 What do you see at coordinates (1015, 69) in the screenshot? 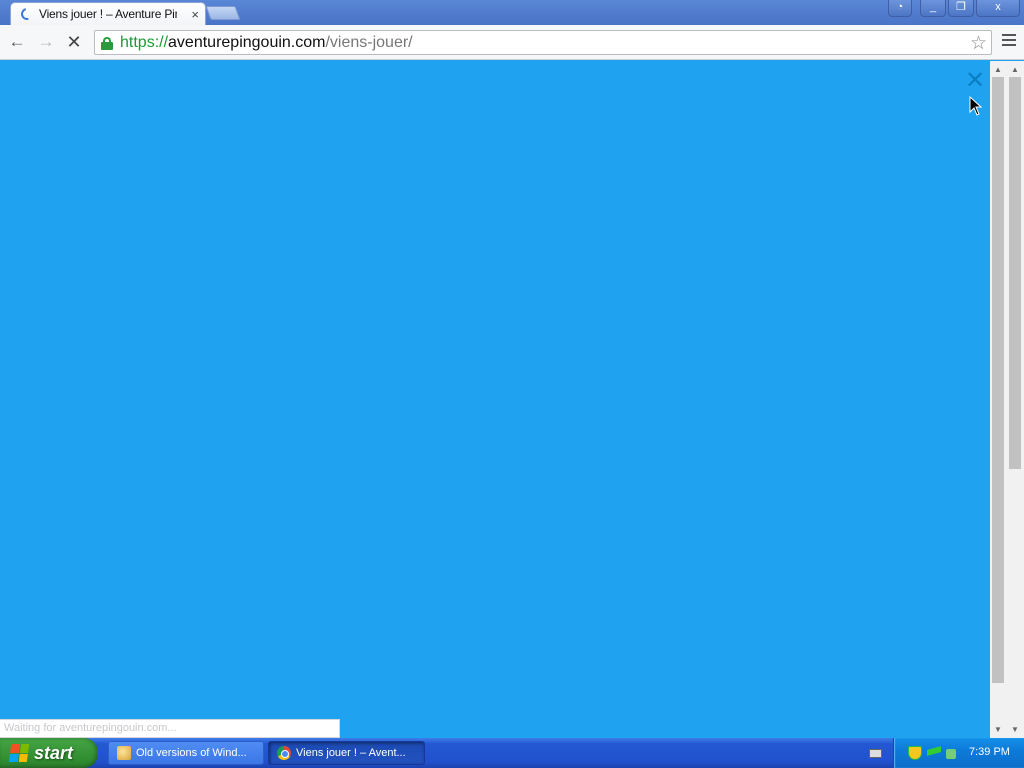
I see `outer-scroll-up-arrow-icon: ▲` at bounding box center [1015, 69].